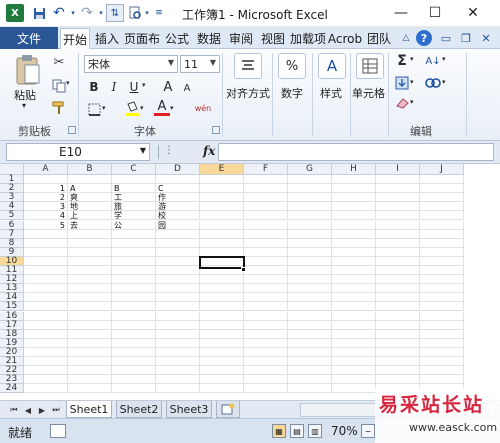 This screenshot has height=443, width=500. I want to click on cell-h6, so click(354, 225).